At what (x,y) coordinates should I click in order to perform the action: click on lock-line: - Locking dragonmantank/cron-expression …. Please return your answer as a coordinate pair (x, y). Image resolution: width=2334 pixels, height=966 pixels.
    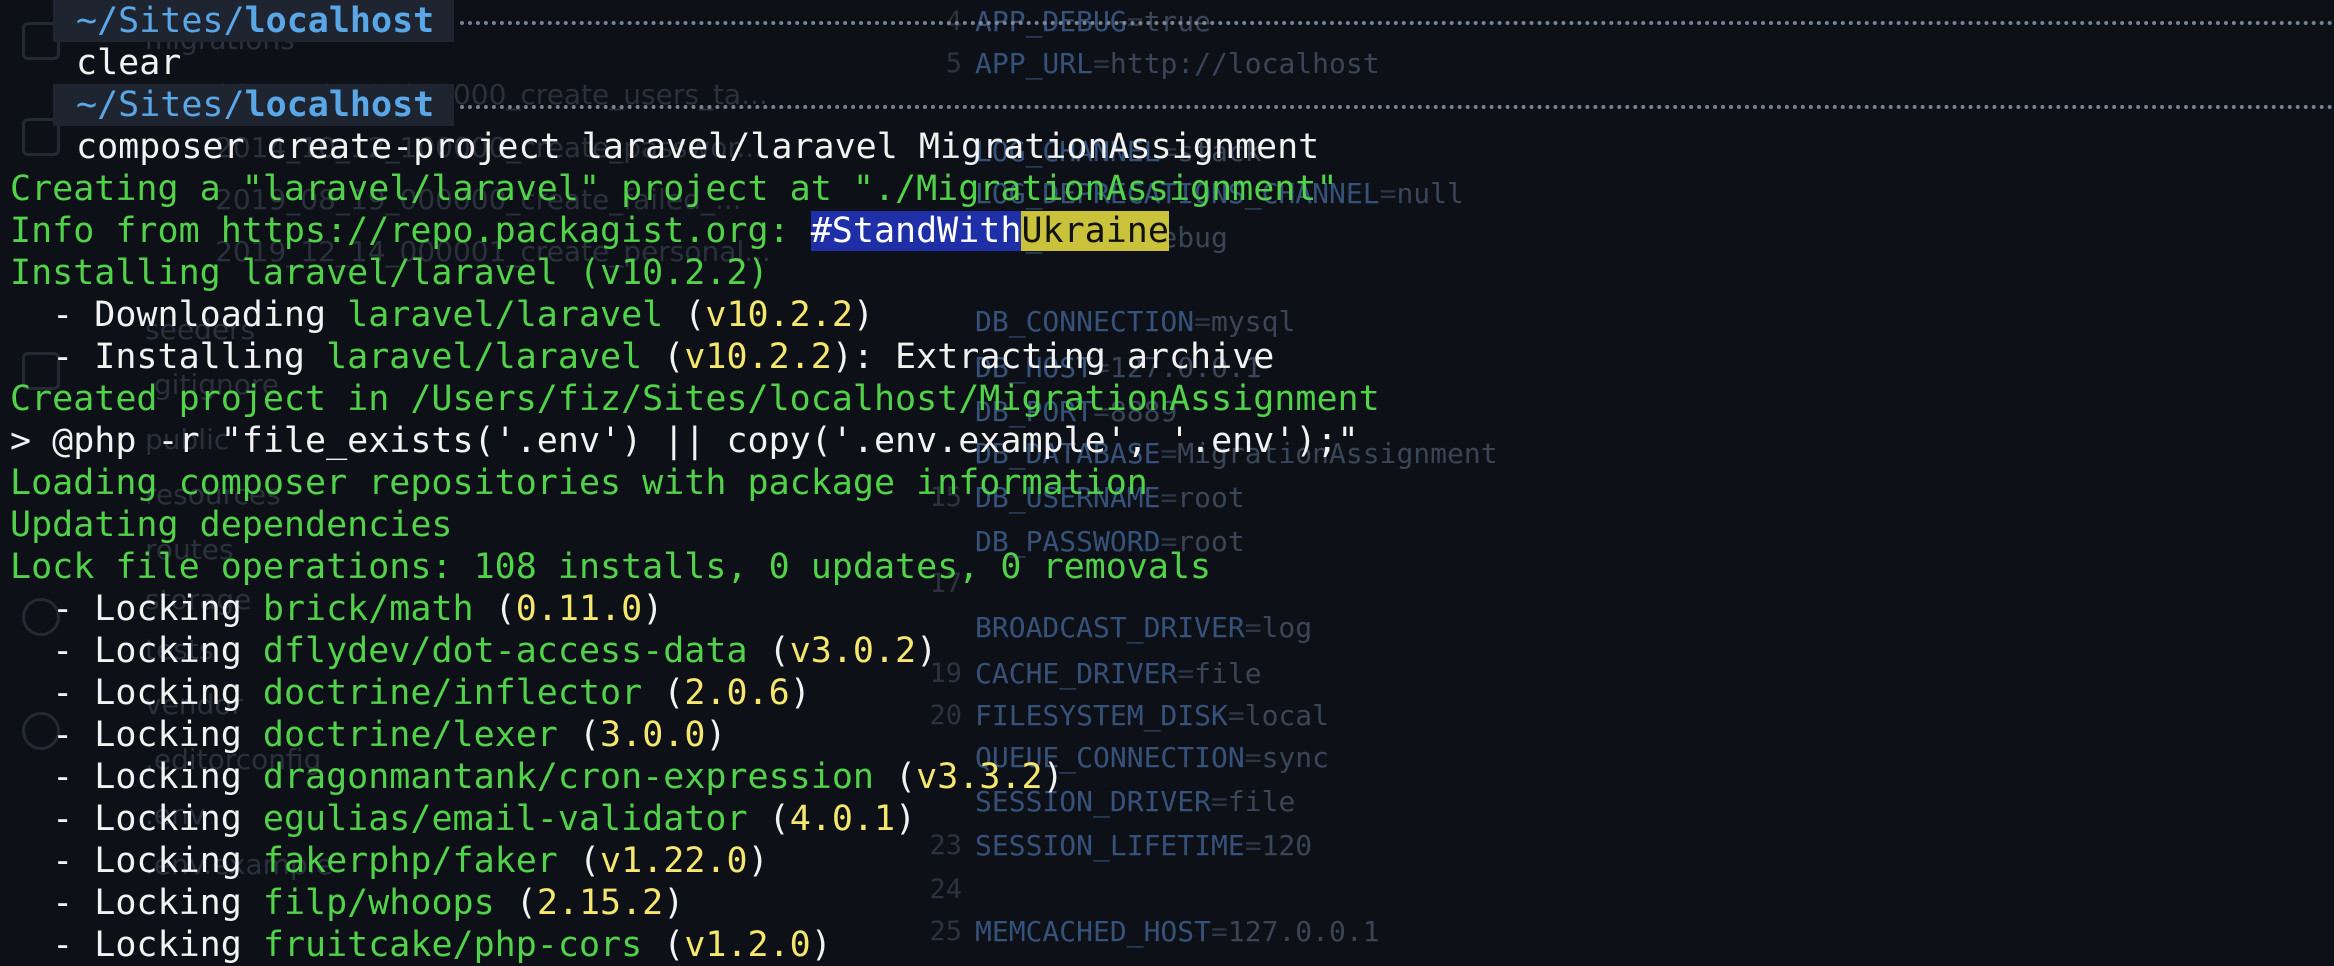
    Looking at the image, I should click on (537, 777).